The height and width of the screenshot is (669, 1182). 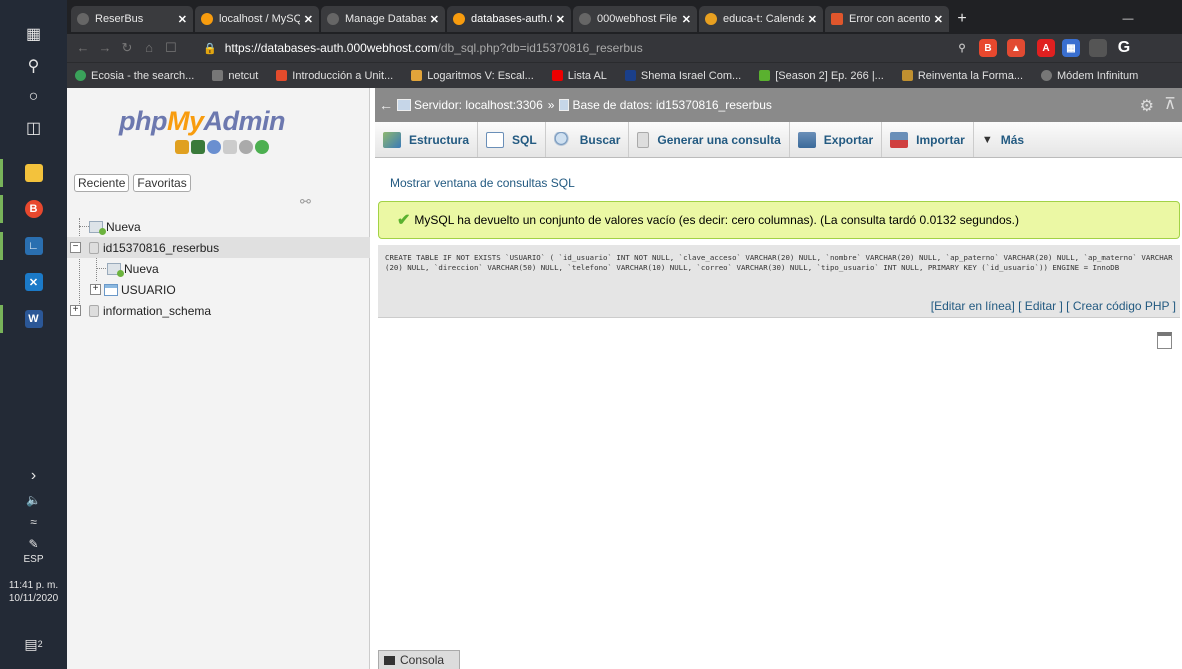 What do you see at coordinates (836, 139) in the screenshot?
I see `tab-exportar: Exportar` at bounding box center [836, 139].